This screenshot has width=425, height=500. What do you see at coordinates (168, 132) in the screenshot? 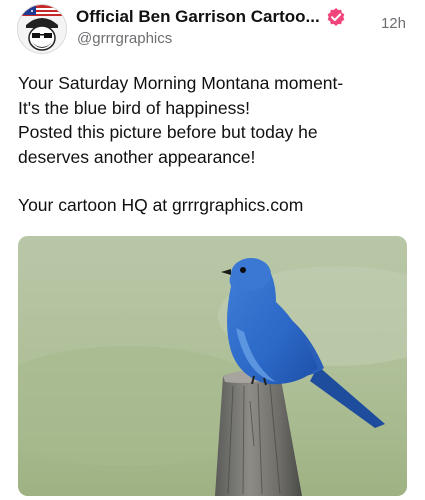
I see `post-text-line: Posted this picture before but today he` at bounding box center [168, 132].